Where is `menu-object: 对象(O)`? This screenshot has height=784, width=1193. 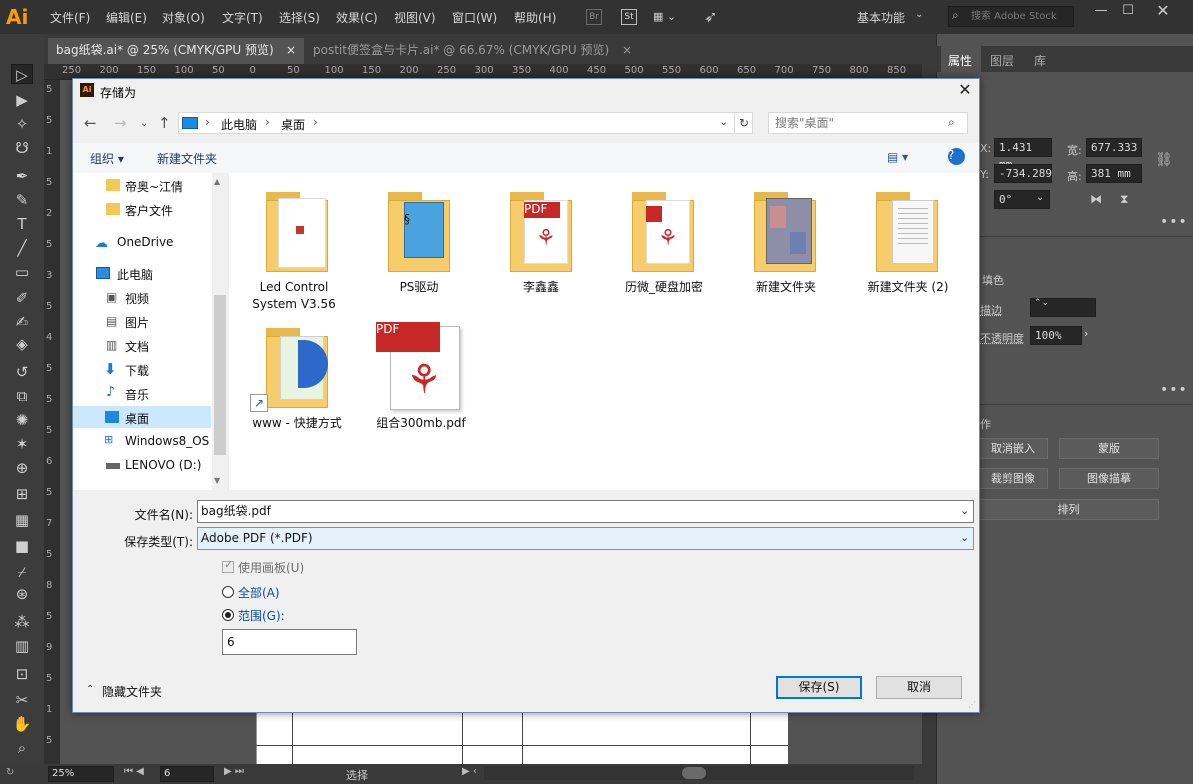
menu-object: 对象(O) is located at coordinates (183, 17).